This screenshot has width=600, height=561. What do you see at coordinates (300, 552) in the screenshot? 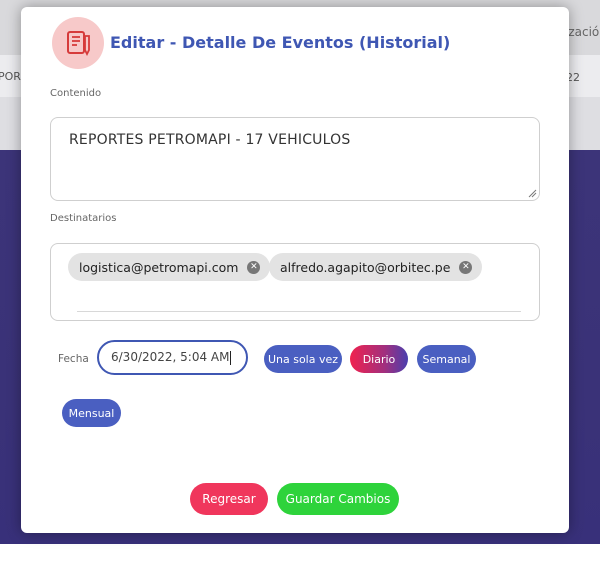
I see `page-bottom-margin` at bounding box center [300, 552].